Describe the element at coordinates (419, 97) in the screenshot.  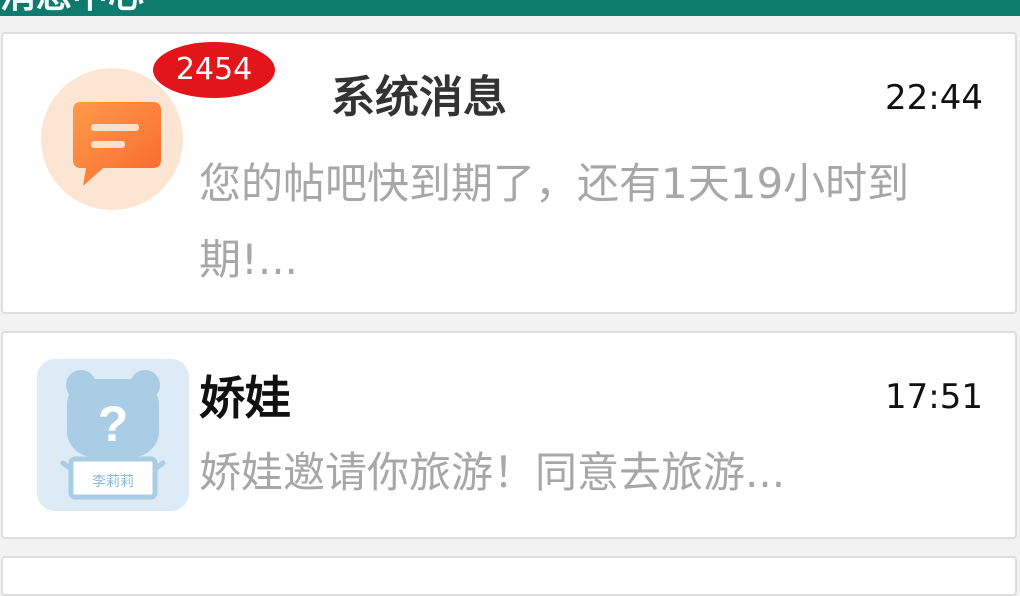
I see `conversation-title: 系统消息` at that location.